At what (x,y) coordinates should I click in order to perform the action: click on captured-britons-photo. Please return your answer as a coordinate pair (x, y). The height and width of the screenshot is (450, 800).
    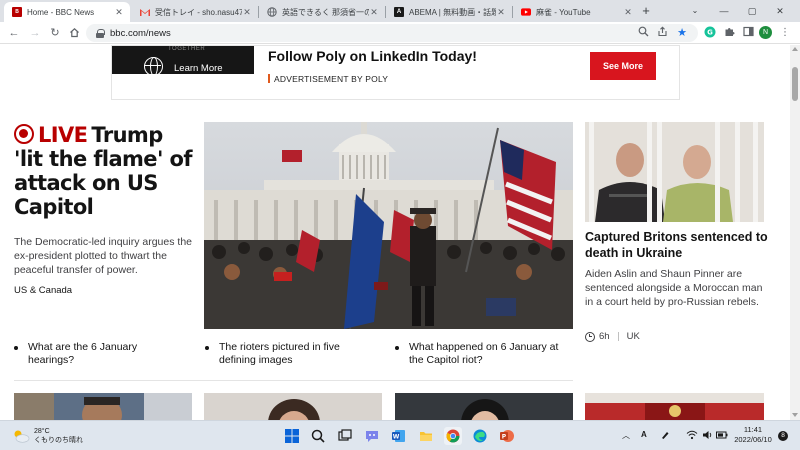
    Looking at the image, I should click on (674, 172).